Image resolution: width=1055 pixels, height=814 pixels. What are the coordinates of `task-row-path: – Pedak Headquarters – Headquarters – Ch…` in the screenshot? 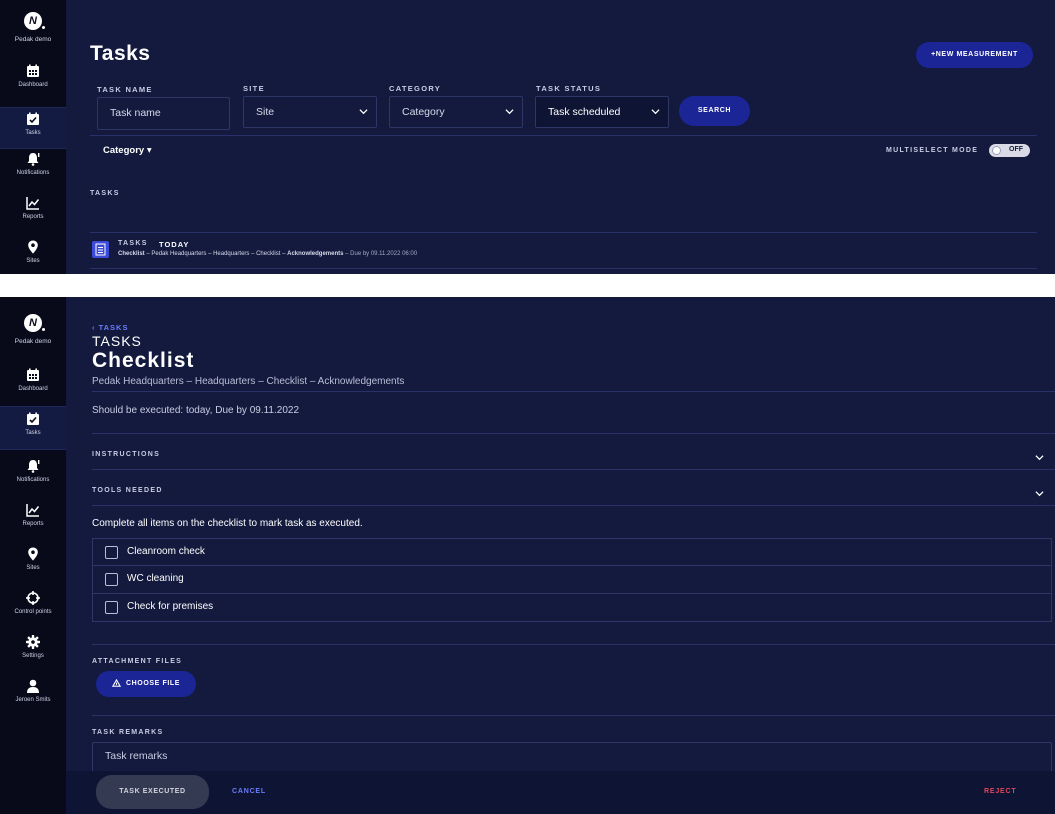 It's located at (216, 254).